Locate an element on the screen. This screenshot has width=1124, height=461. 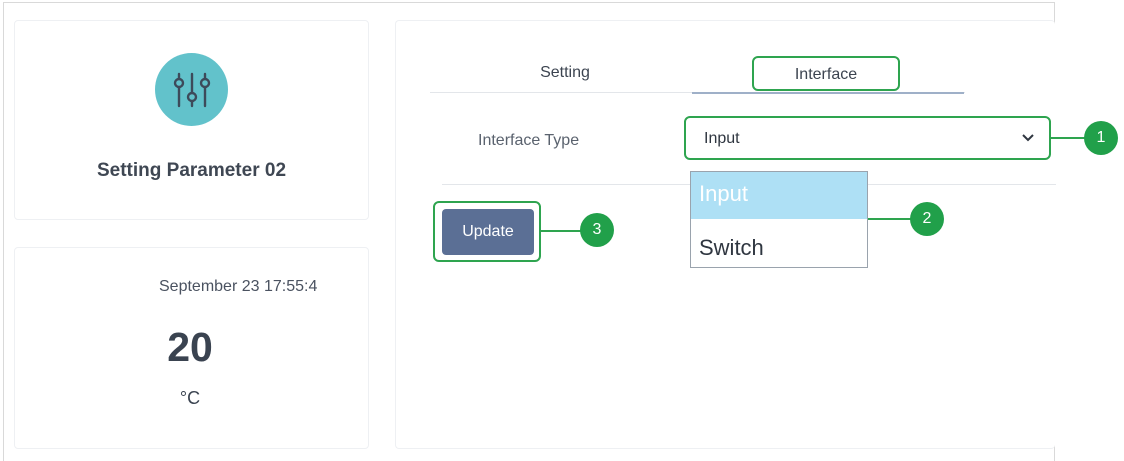
tab-setting: Setting is located at coordinates (565, 73).